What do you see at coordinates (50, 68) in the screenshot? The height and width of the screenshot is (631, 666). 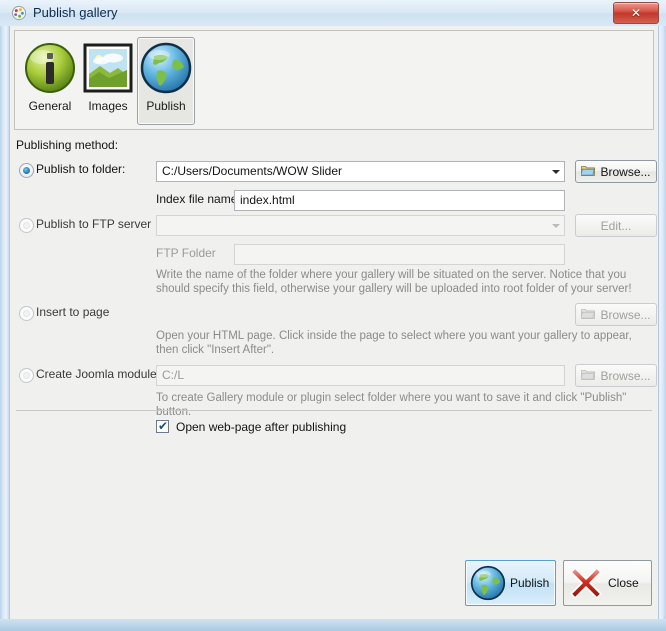 I see `info-globe-icon` at bounding box center [50, 68].